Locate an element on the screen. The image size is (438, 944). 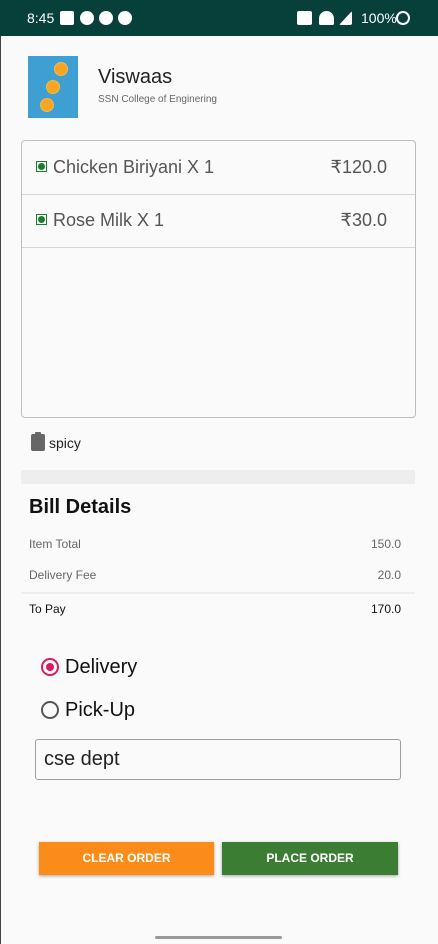
cart-item-name: Rose Milk X 1 is located at coordinates (109, 220).